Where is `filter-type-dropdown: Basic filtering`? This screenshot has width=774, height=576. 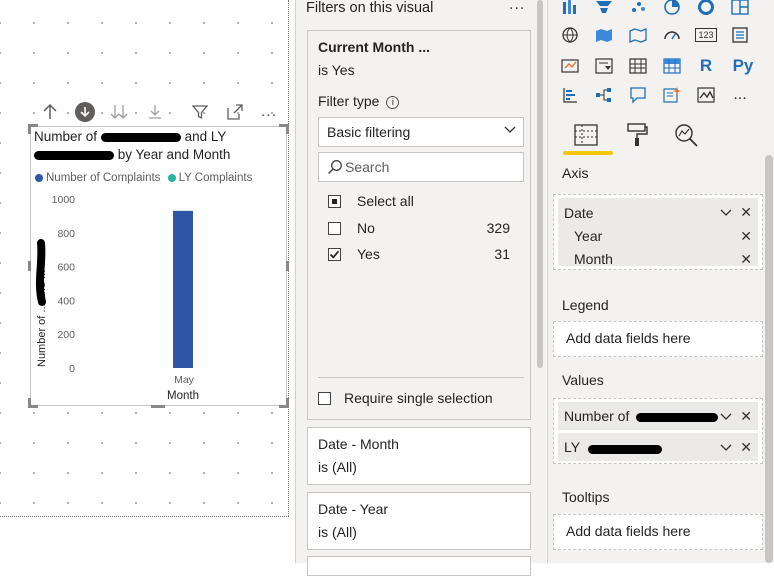 filter-type-dropdown: Basic filtering is located at coordinates (421, 132).